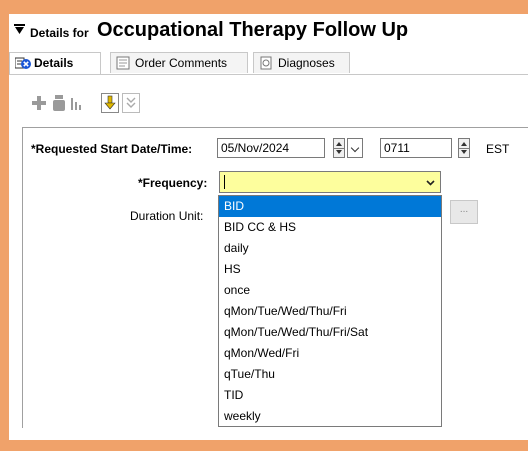  What do you see at coordinates (416, 148) in the screenshot?
I see `start-time-field: 0711` at bounding box center [416, 148].